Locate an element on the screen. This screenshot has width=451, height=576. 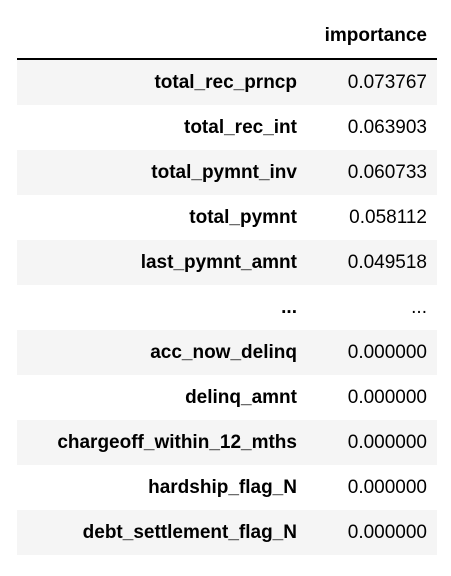
feature-name: total_pymnt is located at coordinates (243, 217).